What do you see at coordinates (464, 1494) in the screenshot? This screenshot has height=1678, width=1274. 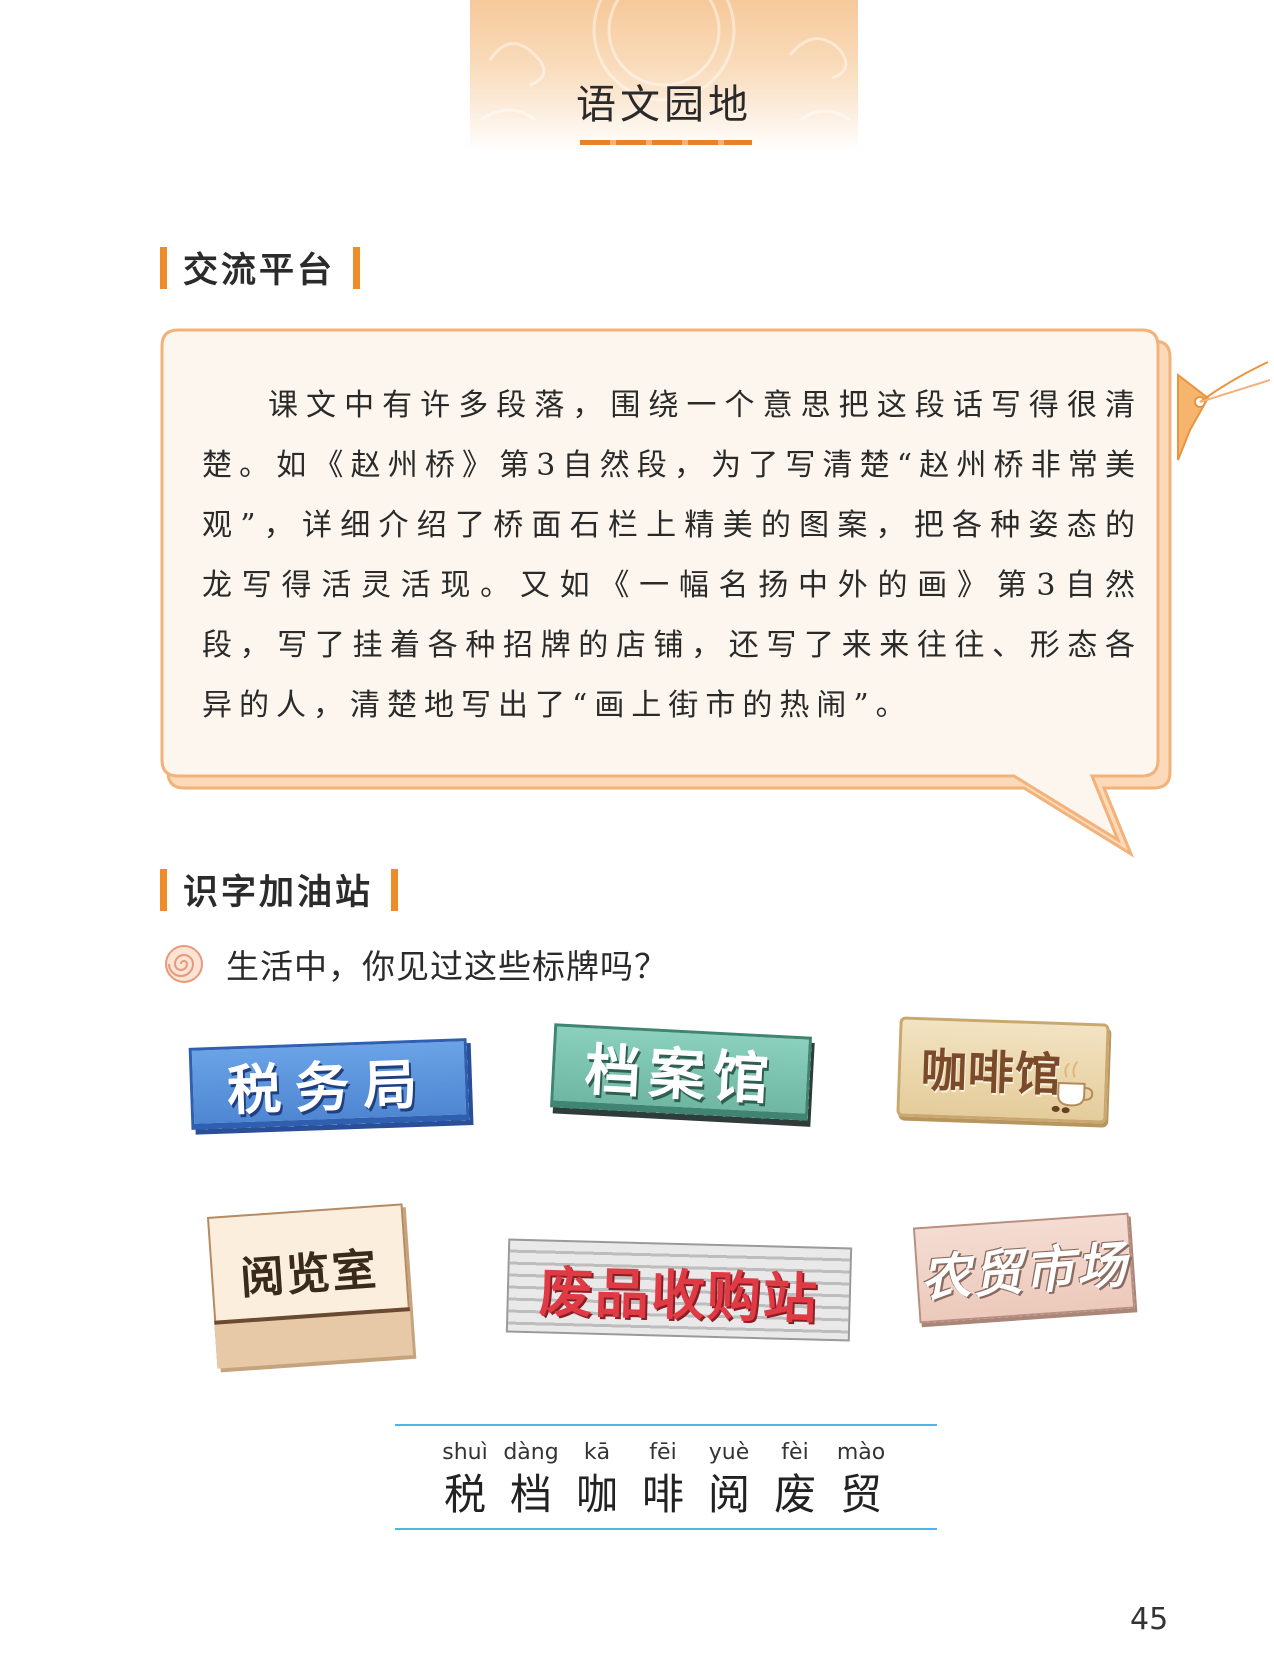 I see `hanzi: 税` at bounding box center [464, 1494].